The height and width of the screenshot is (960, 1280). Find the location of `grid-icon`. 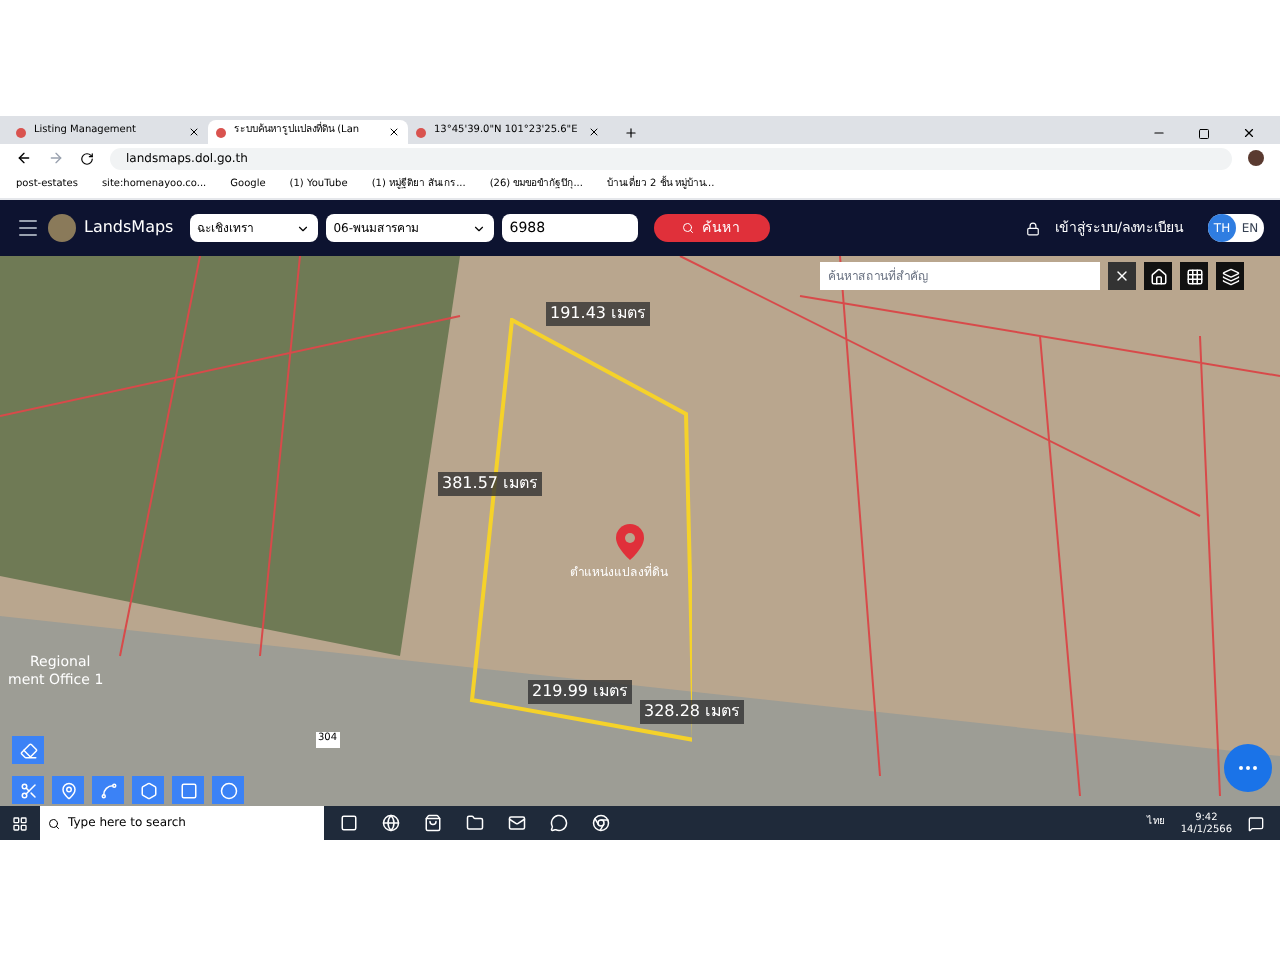

grid-icon is located at coordinates (1194, 276).